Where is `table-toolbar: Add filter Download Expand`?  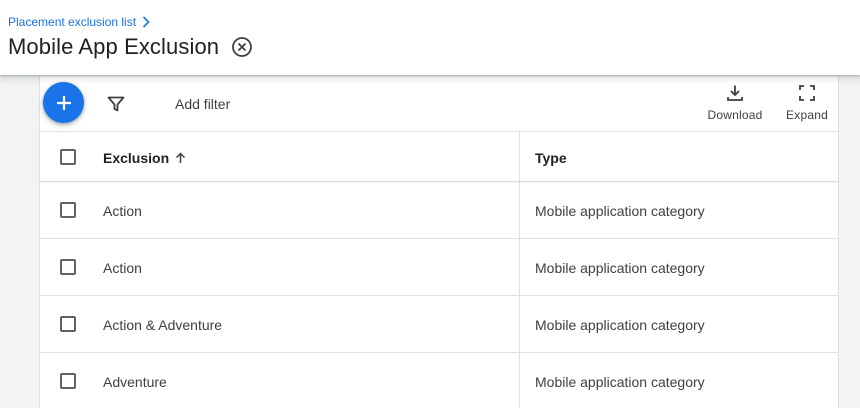 table-toolbar: Add filter Download Expand is located at coordinates (439, 104).